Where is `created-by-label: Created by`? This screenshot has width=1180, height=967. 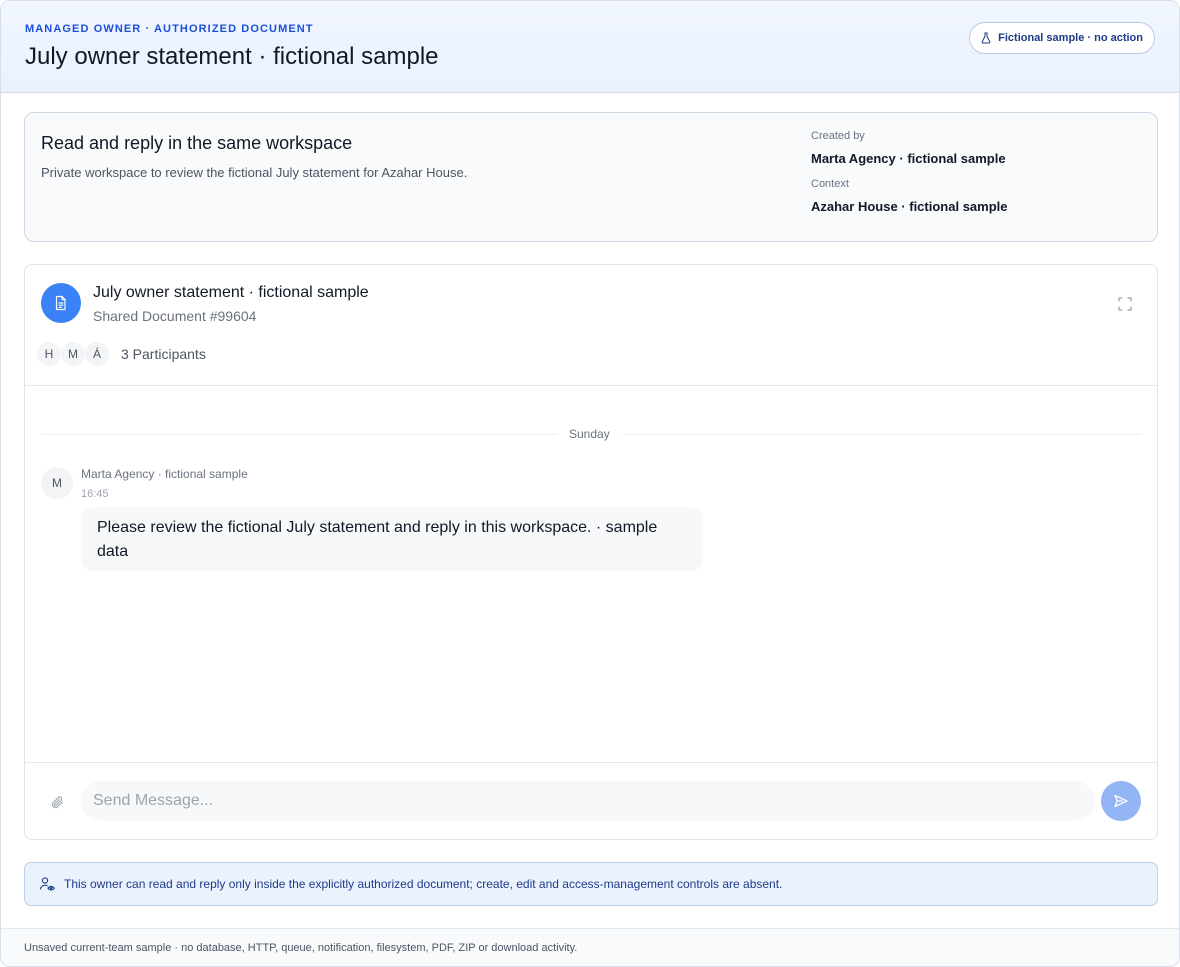 created-by-label: Created by is located at coordinates (838, 136).